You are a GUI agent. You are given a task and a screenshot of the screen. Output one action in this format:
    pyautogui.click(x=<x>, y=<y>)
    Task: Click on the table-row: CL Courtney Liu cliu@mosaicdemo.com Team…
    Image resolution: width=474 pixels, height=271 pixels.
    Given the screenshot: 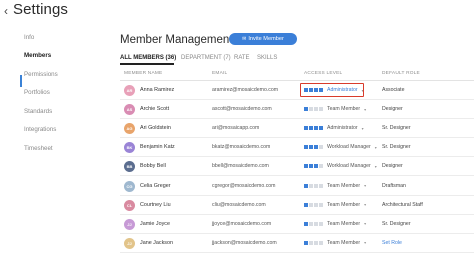 What is the action you would take?
    pyautogui.click(x=297, y=205)
    